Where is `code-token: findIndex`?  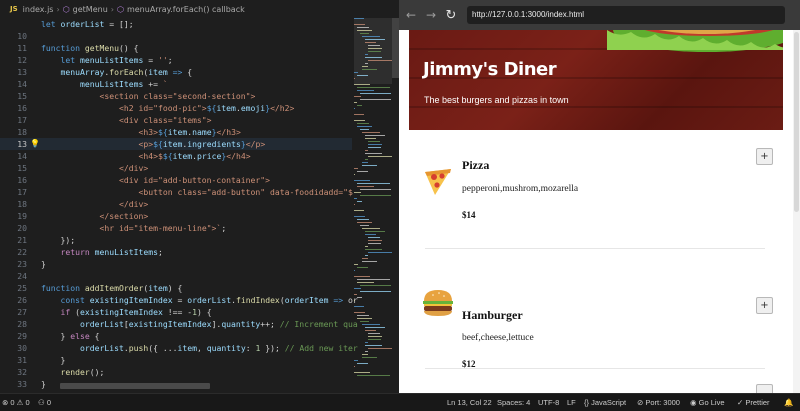 code-token: findIndex is located at coordinates (257, 300).